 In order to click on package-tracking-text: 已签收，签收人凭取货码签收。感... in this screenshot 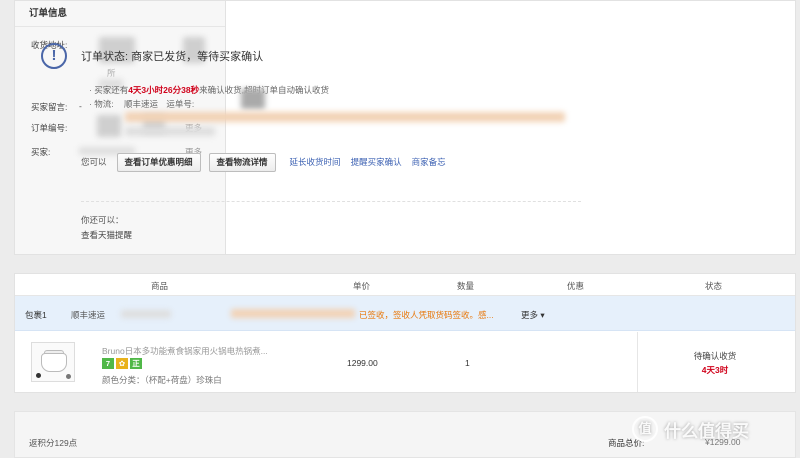, I will do `click(426, 315)`.